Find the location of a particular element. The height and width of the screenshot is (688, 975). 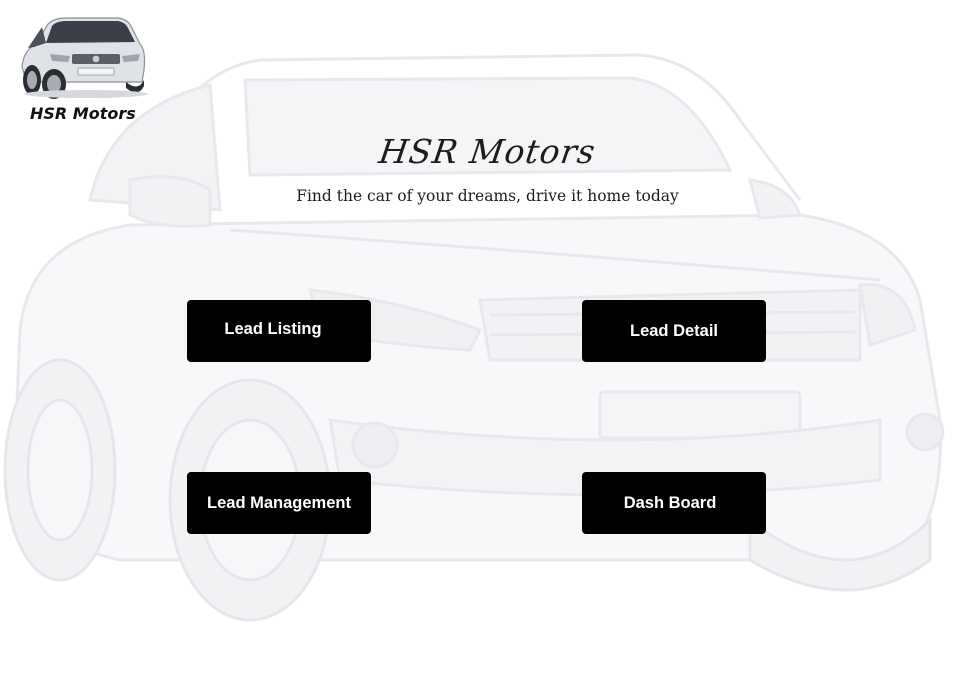

lead-management-button: Lead Management is located at coordinates (279, 503).